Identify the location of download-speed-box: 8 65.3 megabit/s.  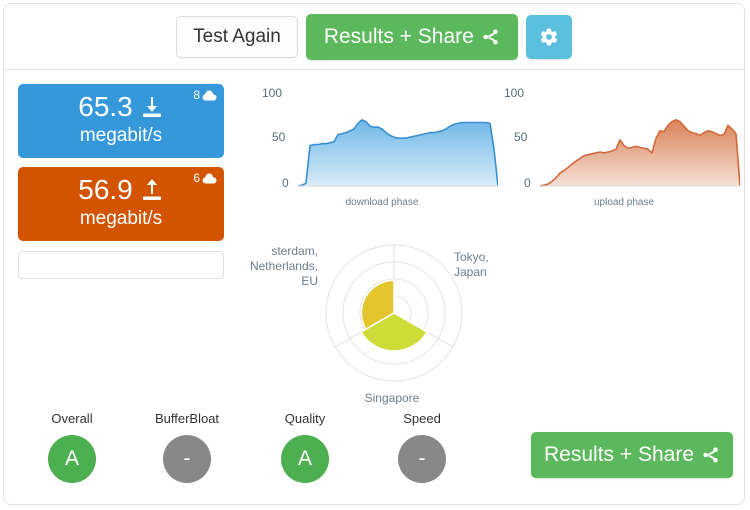
(121, 121).